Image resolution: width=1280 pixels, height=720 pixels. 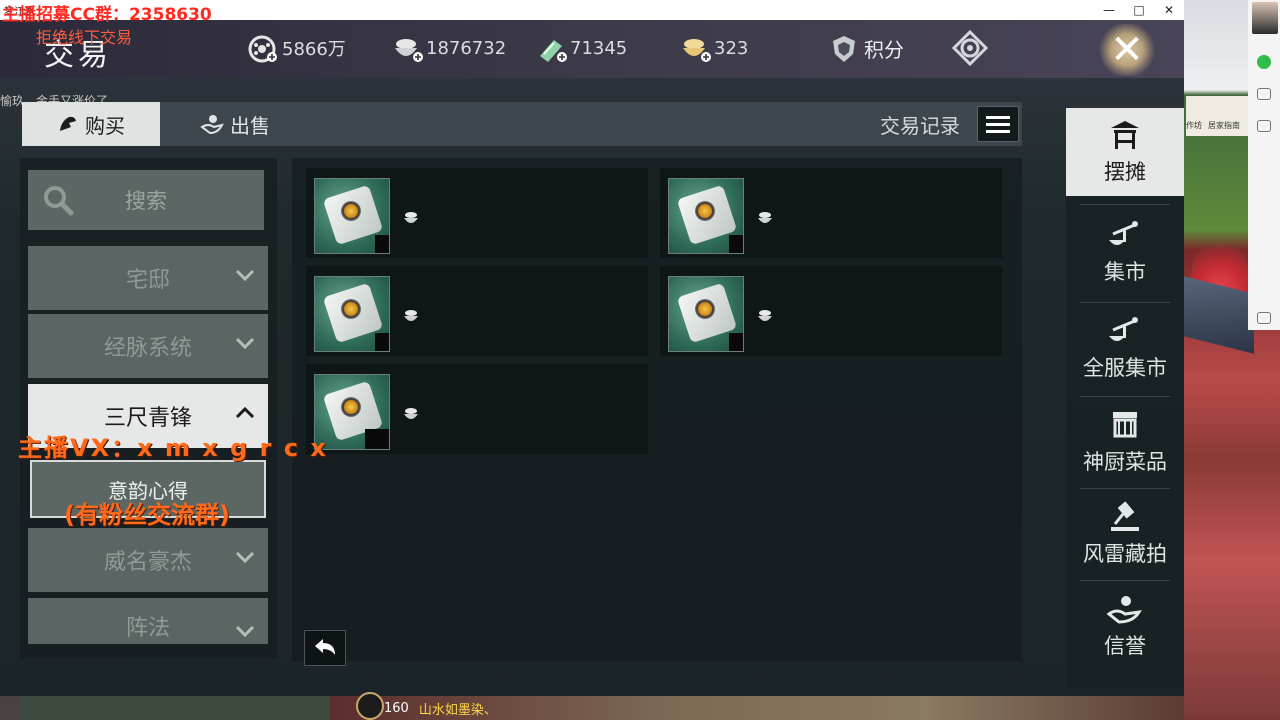 What do you see at coordinates (1169, 10) in the screenshot?
I see `close-window-button: ✕` at bounding box center [1169, 10].